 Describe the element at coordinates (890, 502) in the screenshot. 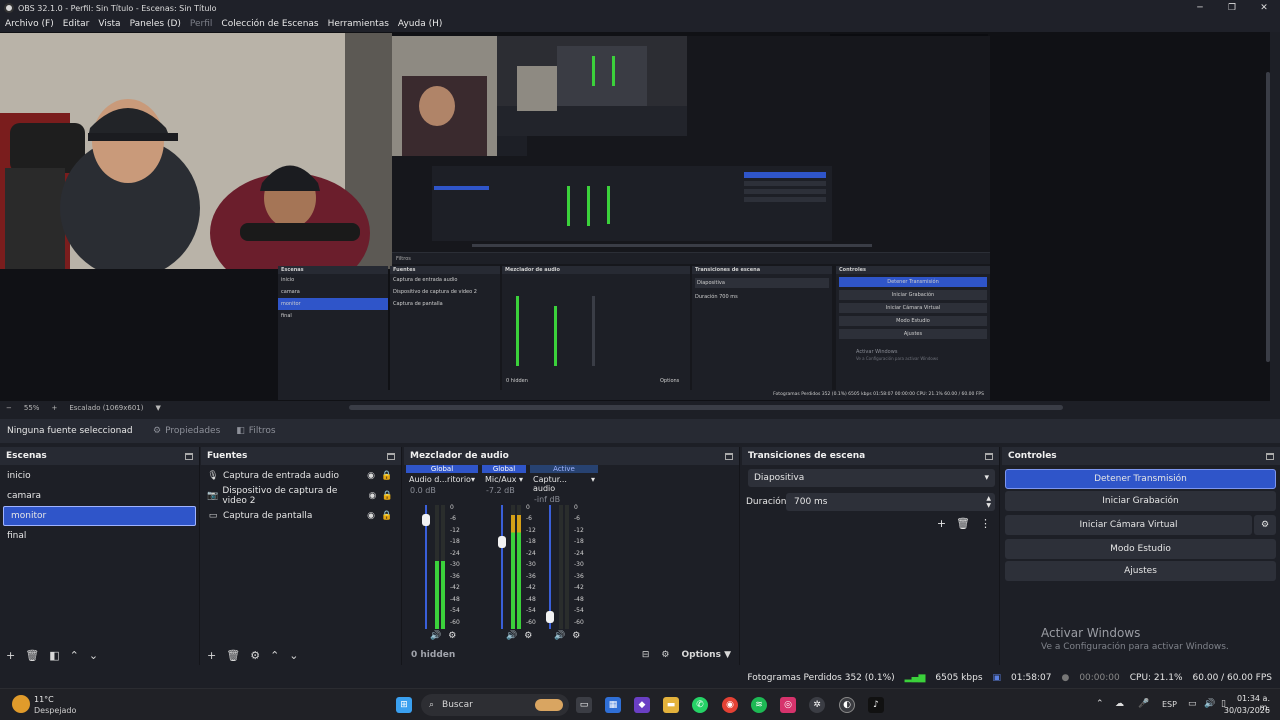

I see `duration-spinbox: 700 ms ▲ ▼` at that location.